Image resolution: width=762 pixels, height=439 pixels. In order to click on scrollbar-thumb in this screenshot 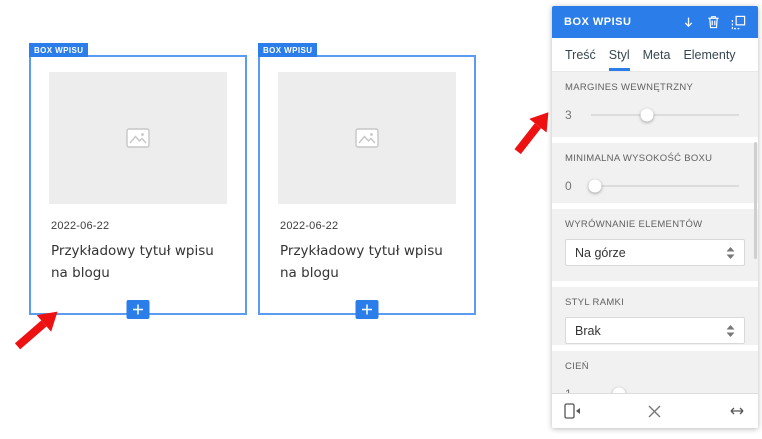, I will do `click(755, 200)`.